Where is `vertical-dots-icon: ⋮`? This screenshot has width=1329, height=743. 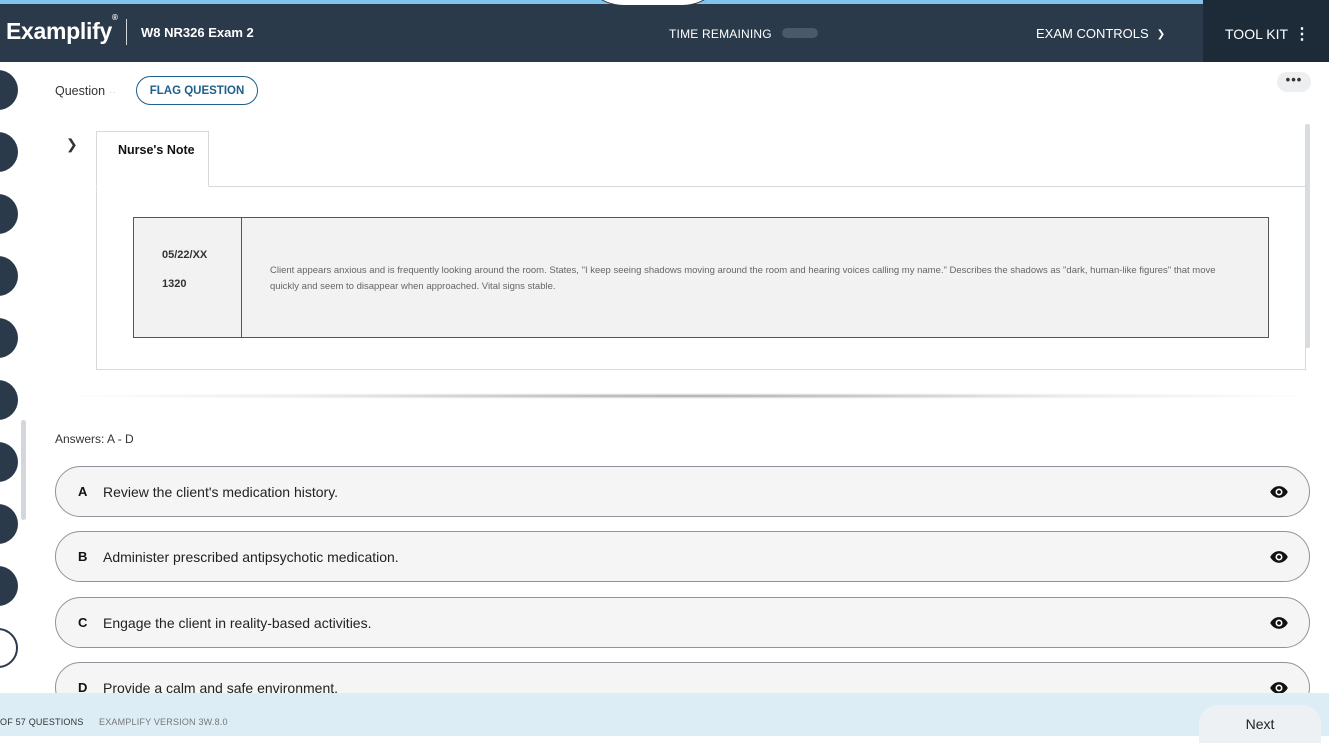
vertical-dots-icon: ⋮ is located at coordinates (1302, 34).